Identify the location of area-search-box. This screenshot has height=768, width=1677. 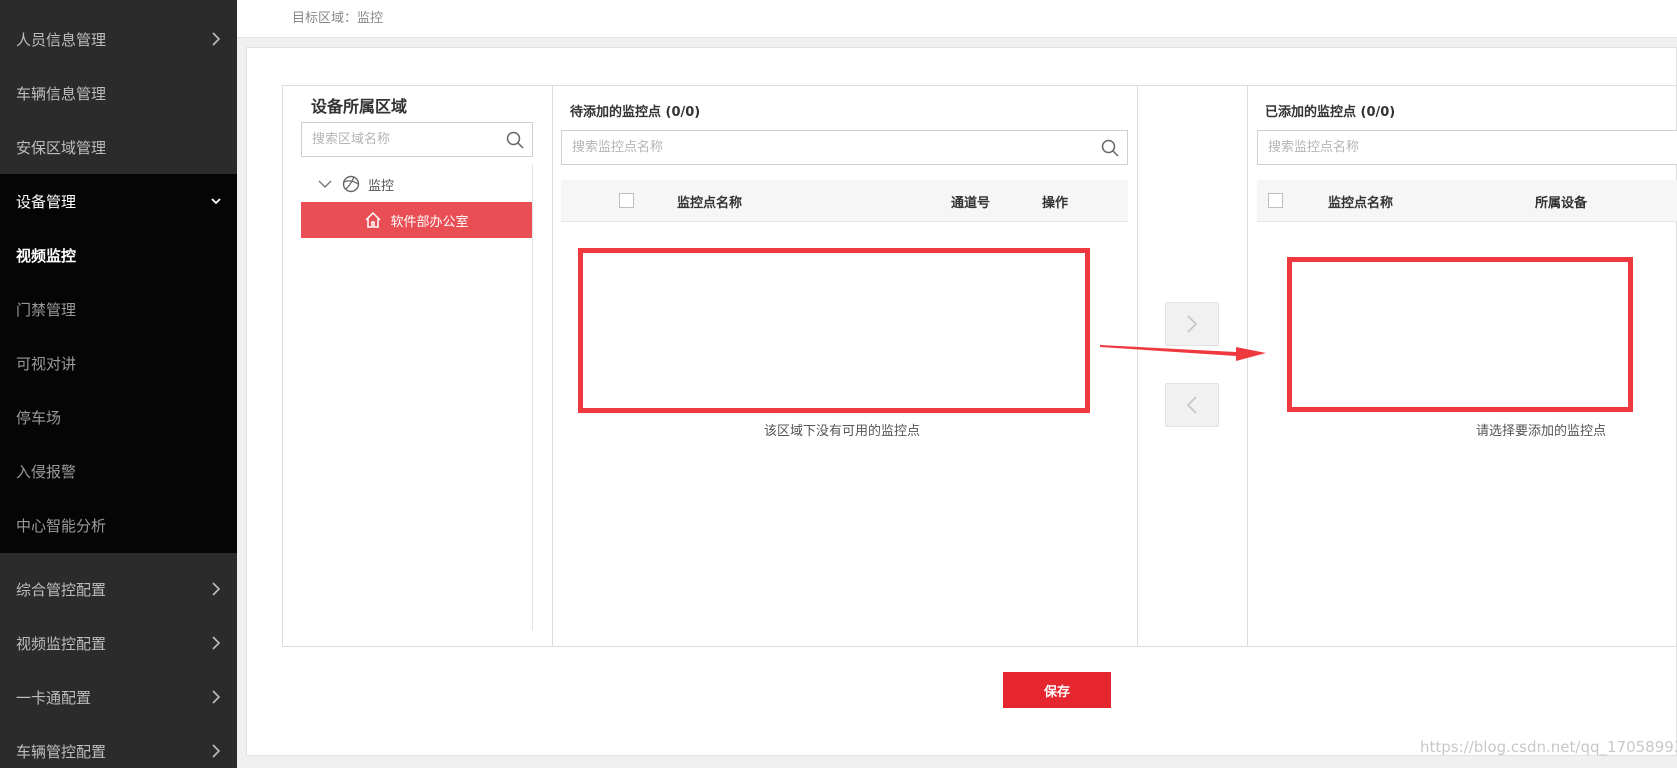
(417, 139).